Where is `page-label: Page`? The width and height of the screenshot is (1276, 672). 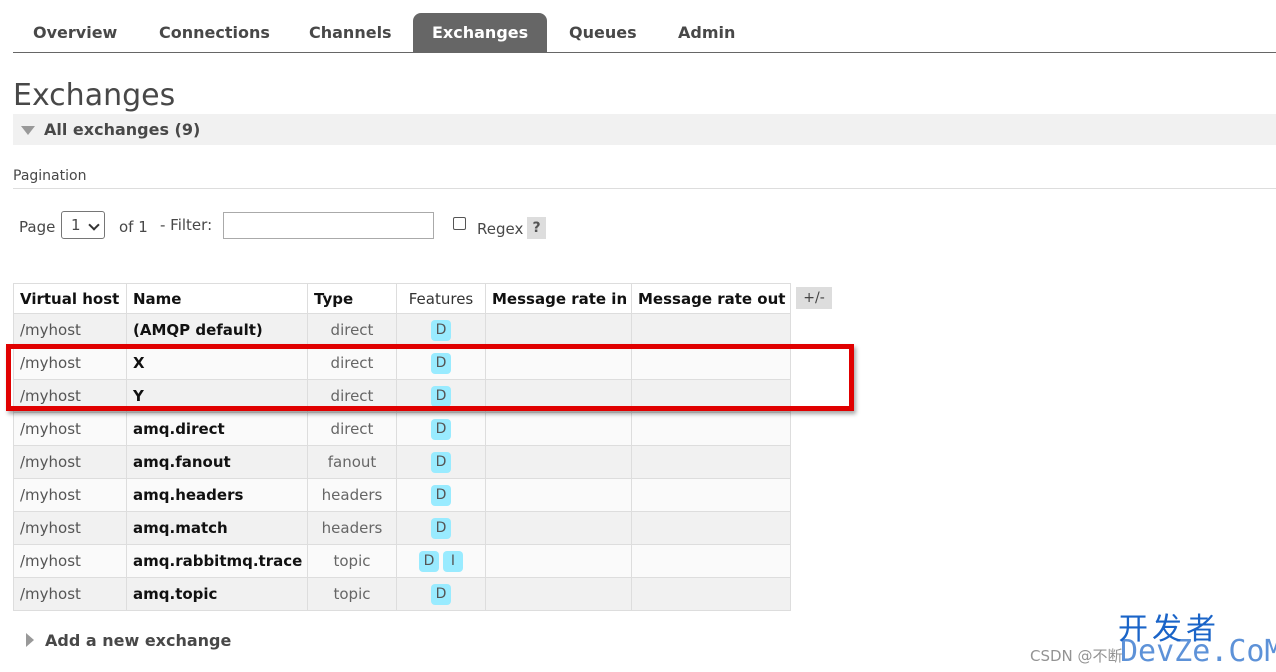 page-label: Page is located at coordinates (37, 227).